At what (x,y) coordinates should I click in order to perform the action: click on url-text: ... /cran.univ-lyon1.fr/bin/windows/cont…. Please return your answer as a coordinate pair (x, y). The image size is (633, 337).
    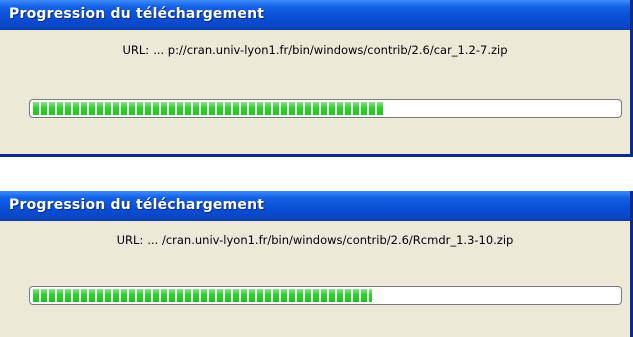
    Looking at the image, I should click on (330, 240).